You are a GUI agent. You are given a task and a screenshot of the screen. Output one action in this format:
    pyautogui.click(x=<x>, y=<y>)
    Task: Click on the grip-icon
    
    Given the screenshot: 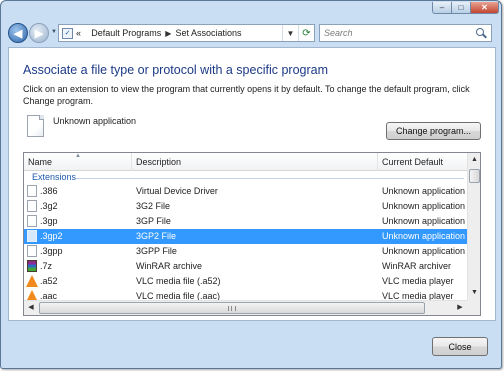 What is the action you would take?
    pyautogui.click(x=232, y=308)
    